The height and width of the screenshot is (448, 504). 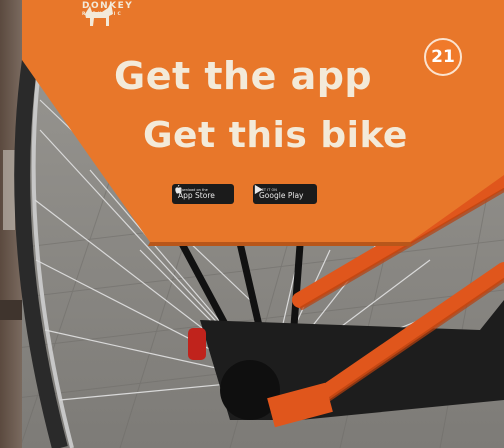 I want to click on app-store-label: App Store, so click(x=196, y=195).